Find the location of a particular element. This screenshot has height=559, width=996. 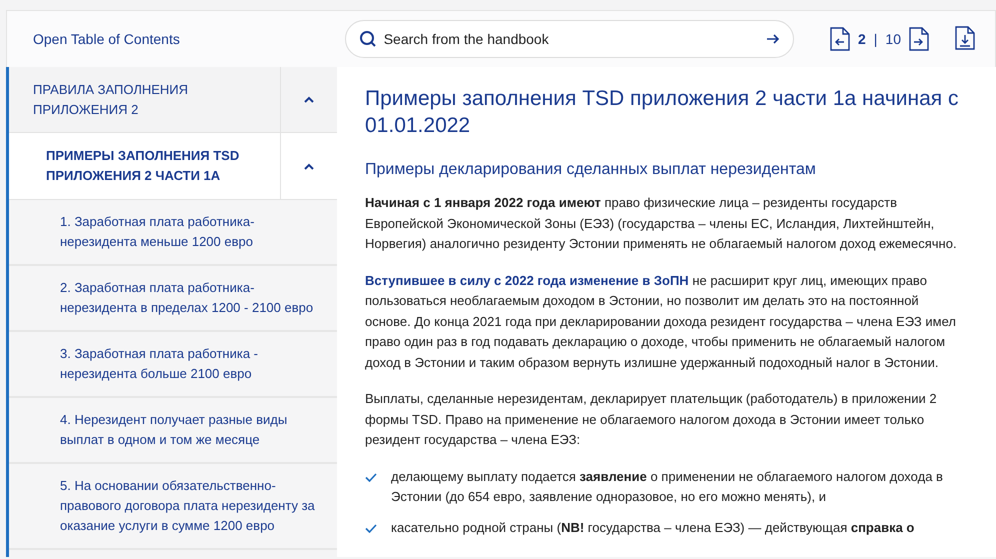

current-page: 2 is located at coordinates (862, 39).